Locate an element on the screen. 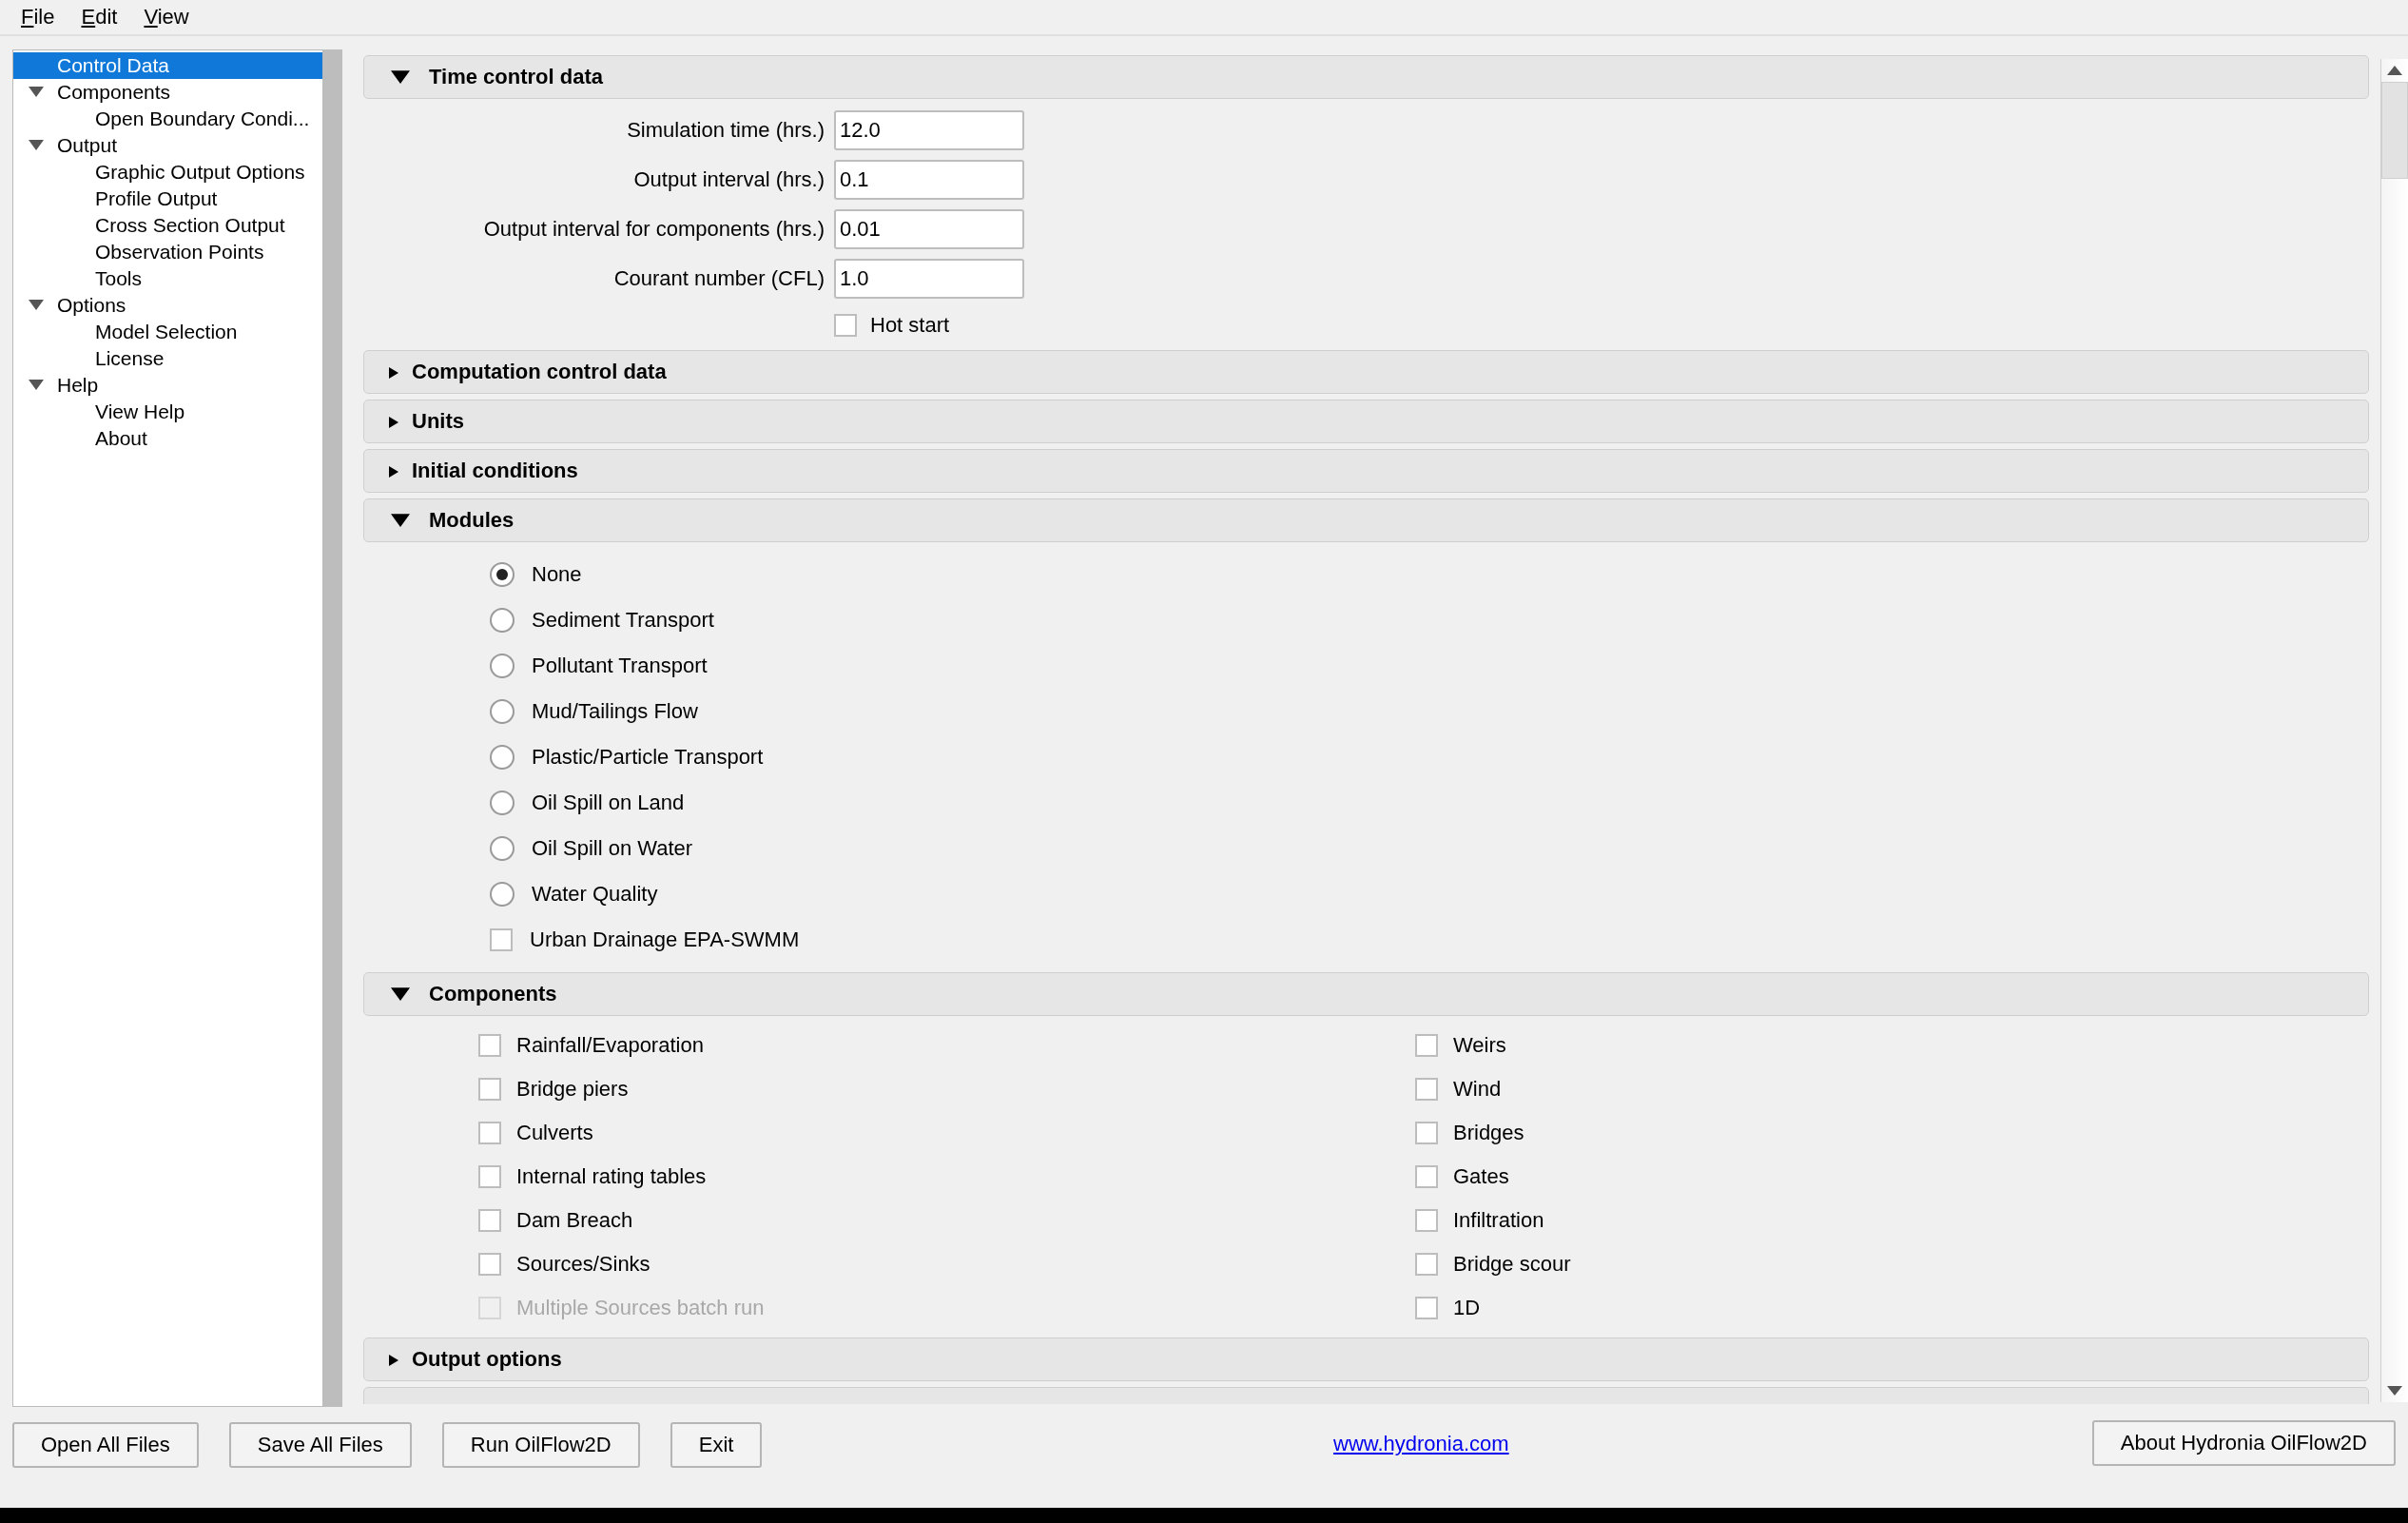 The width and height of the screenshot is (2408, 1523). tree-item: Model Selection is located at coordinates (167, 332).